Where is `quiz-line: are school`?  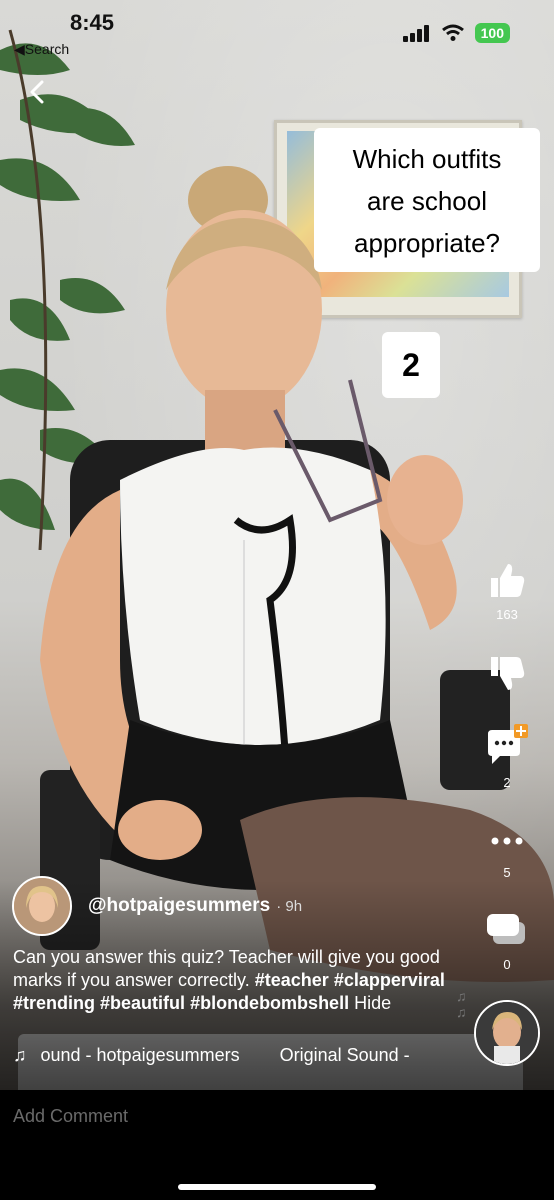
quiz-line: are school is located at coordinates (427, 201).